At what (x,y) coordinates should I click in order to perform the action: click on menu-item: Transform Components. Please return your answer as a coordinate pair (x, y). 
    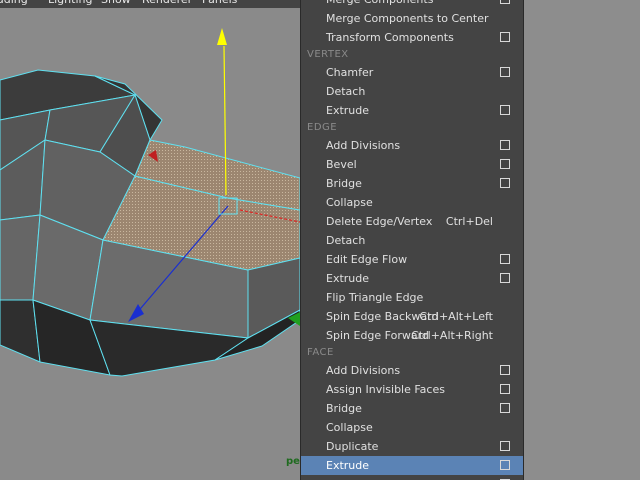
    Looking at the image, I should click on (412, 37).